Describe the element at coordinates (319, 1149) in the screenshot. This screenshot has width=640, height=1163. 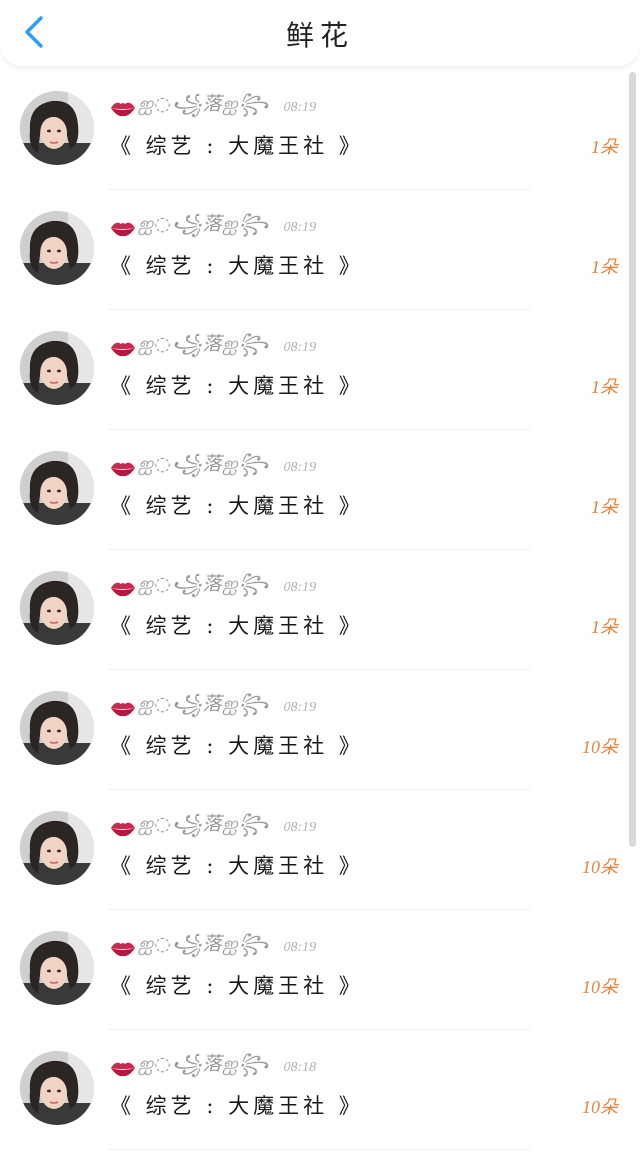
I see `divider` at that location.